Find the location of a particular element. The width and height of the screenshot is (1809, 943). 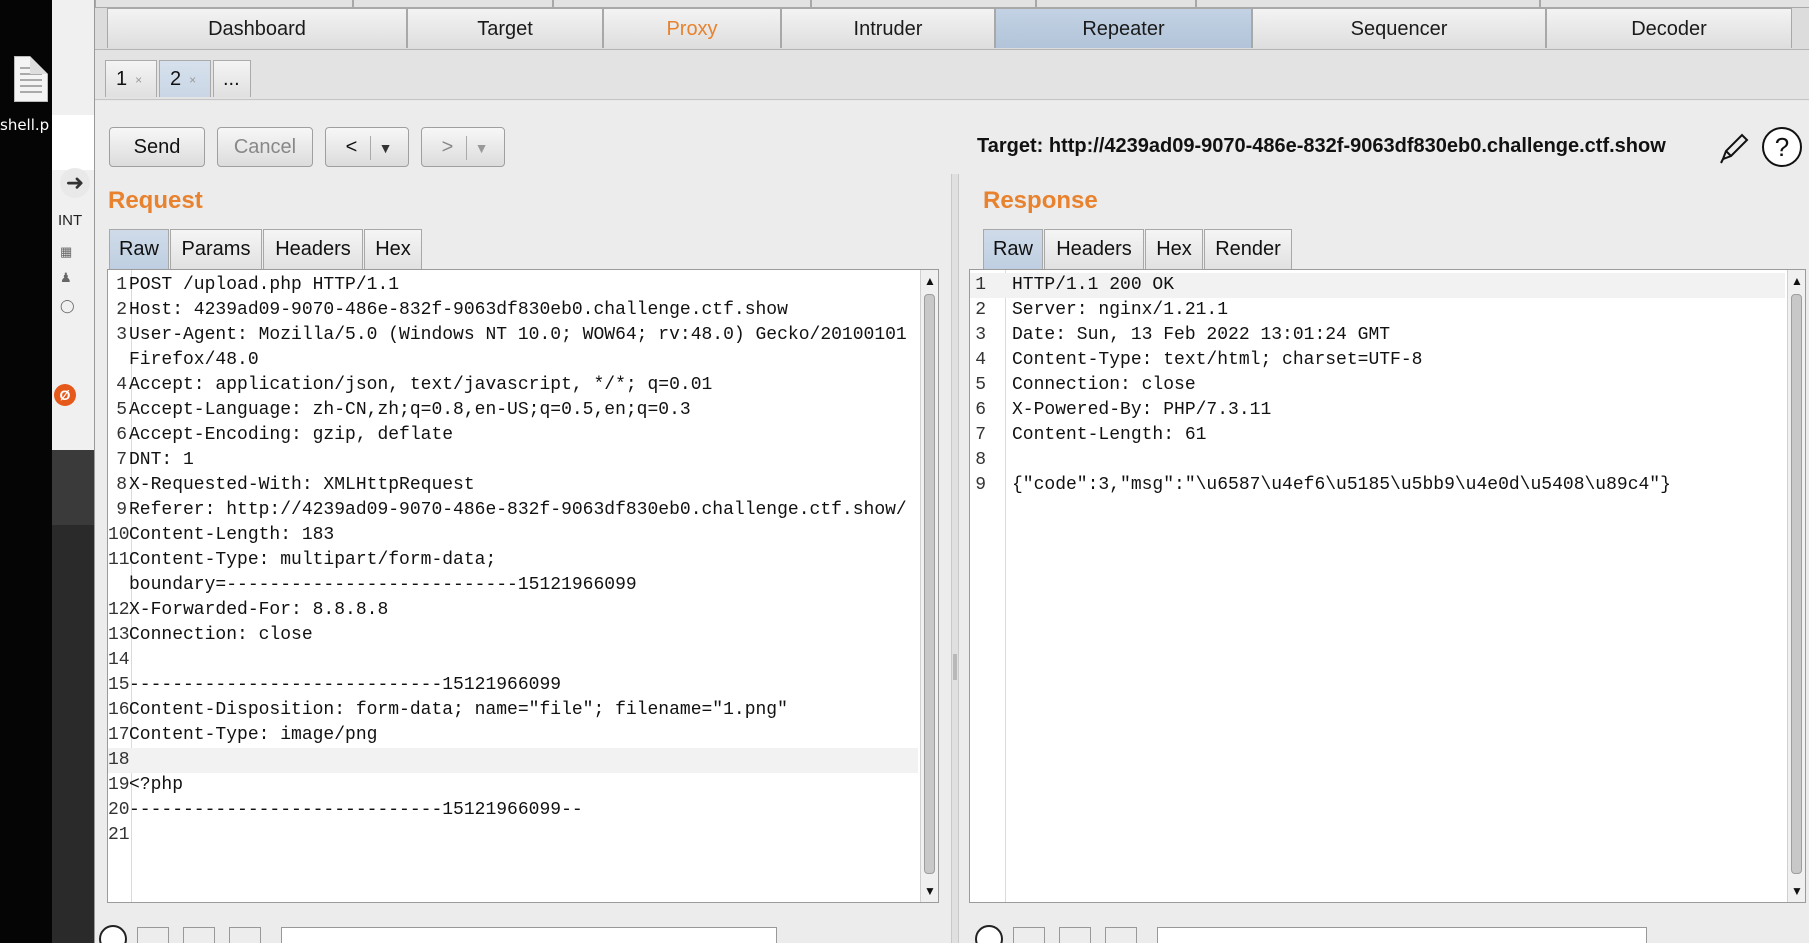

code-line: 11Content-Type: multipart/form-data; is located at coordinates (513, 560).